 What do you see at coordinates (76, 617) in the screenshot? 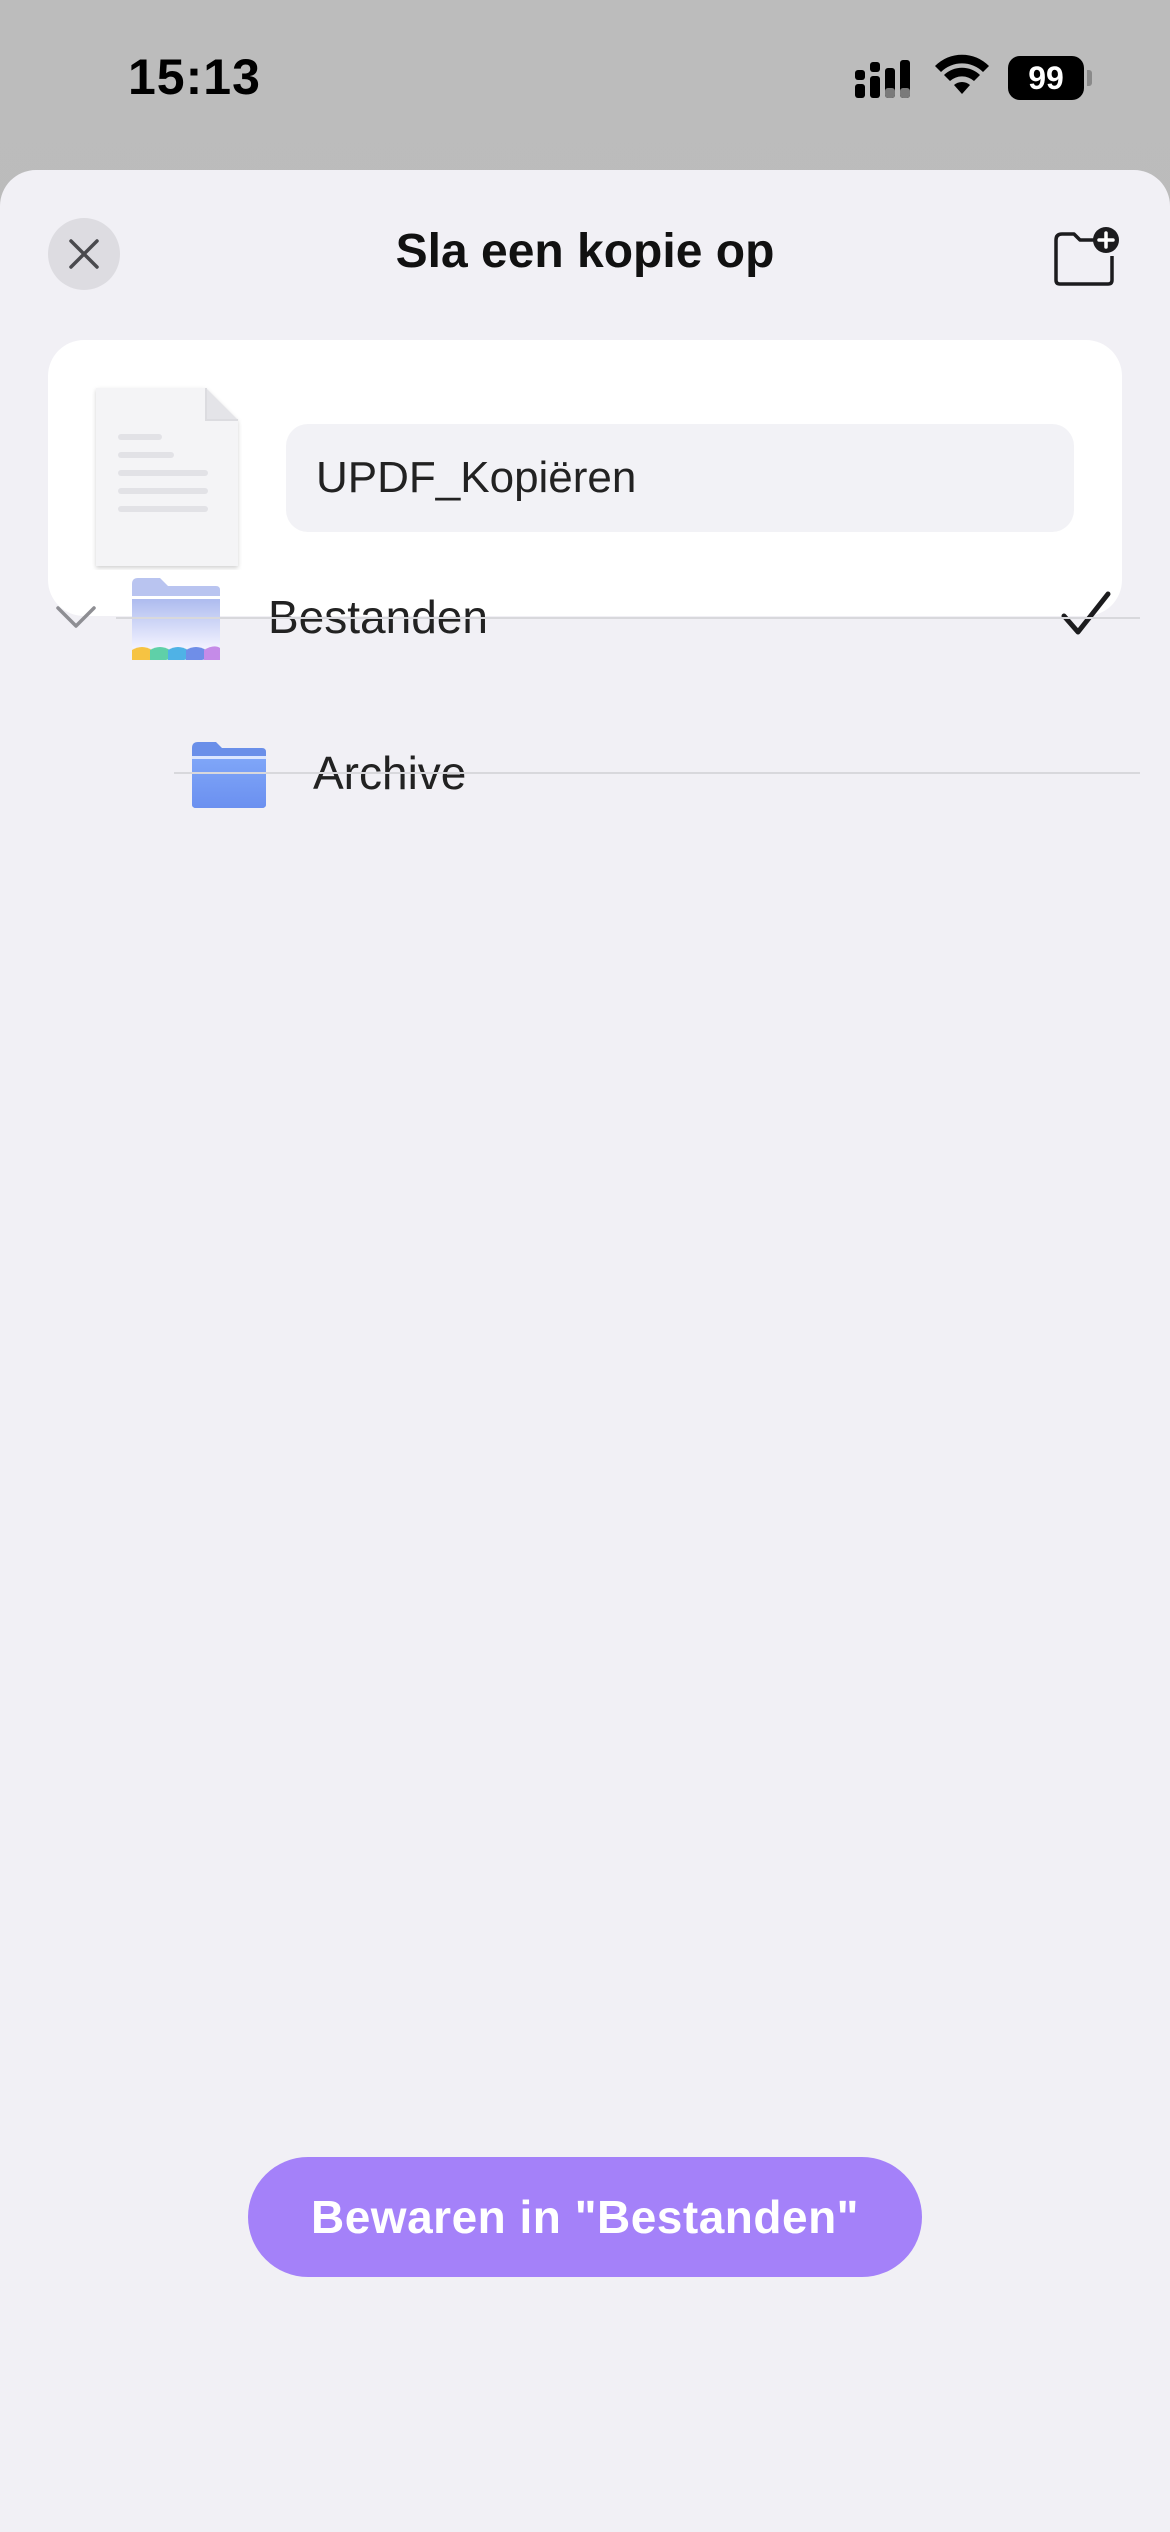
I see `chevron-down-icon` at bounding box center [76, 617].